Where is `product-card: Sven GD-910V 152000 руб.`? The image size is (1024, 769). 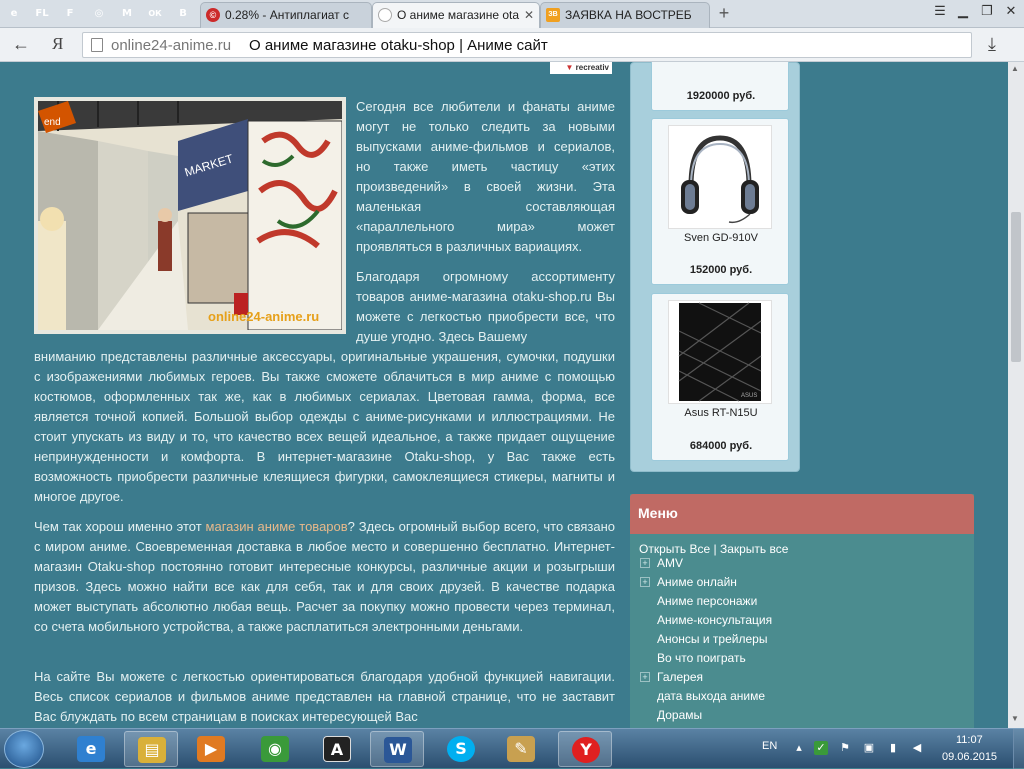
product-card: Sven GD-910V 152000 руб. is located at coordinates (720, 201).